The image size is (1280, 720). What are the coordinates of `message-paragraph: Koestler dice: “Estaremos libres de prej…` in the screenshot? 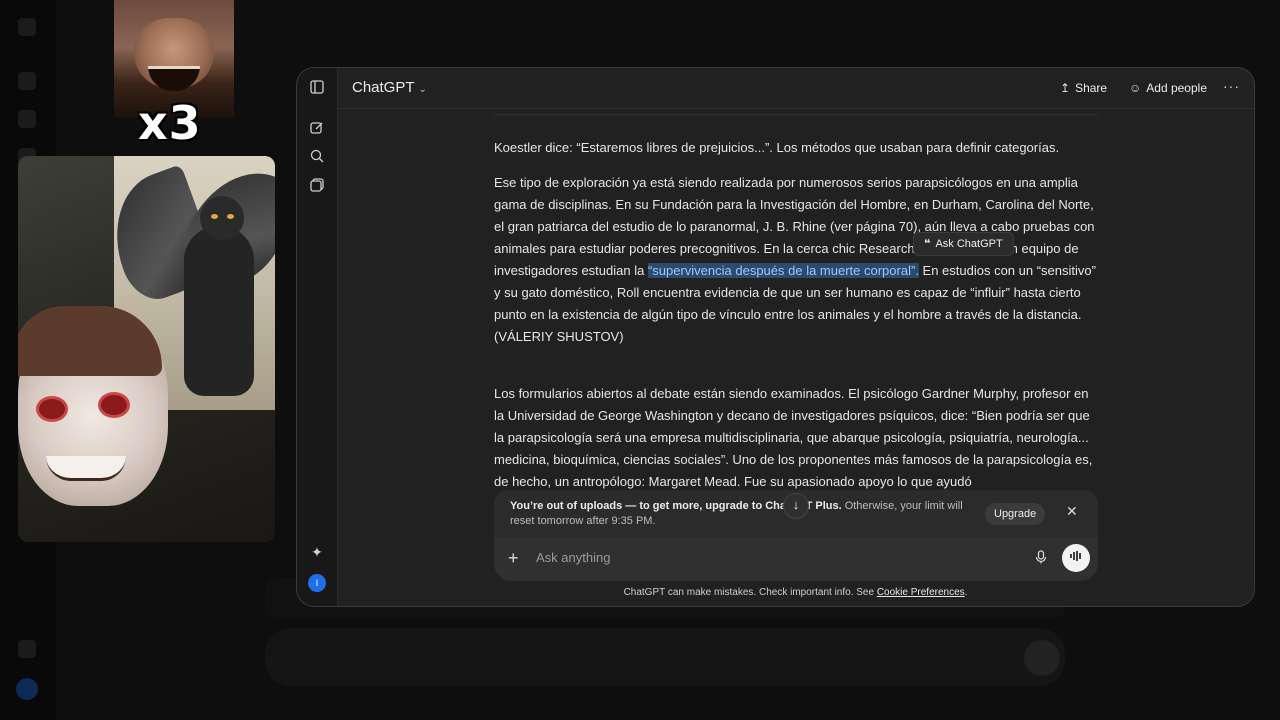 It's located at (777, 147).